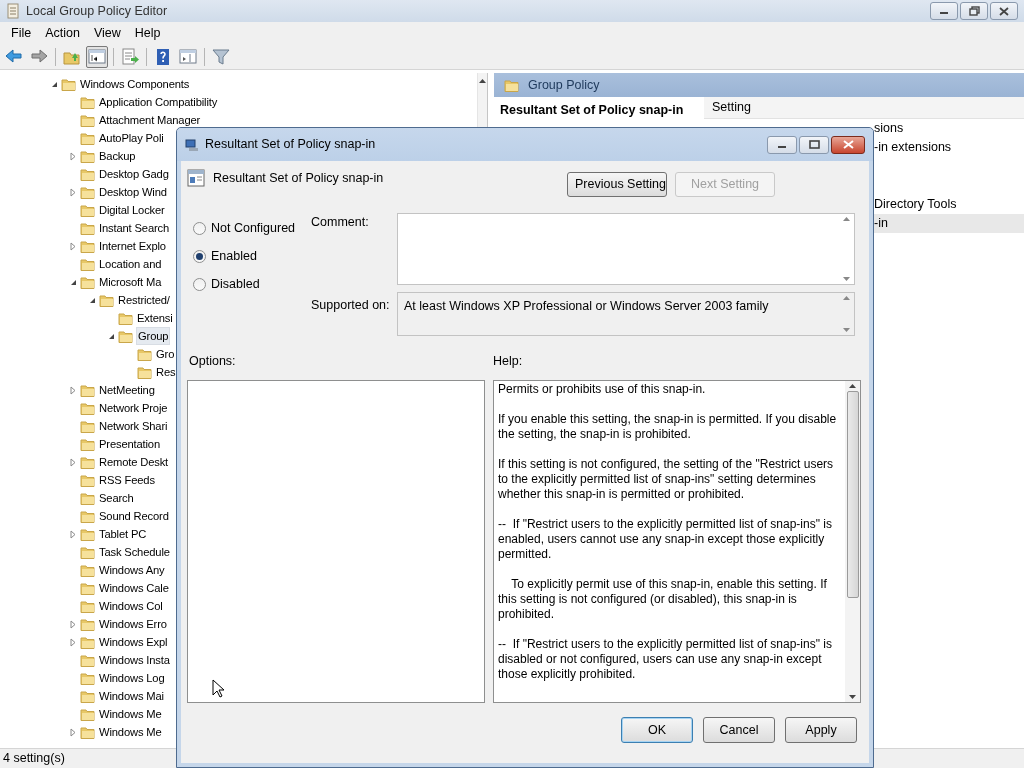  I want to click on tree-item: Attachment Manager, so click(150, 120).